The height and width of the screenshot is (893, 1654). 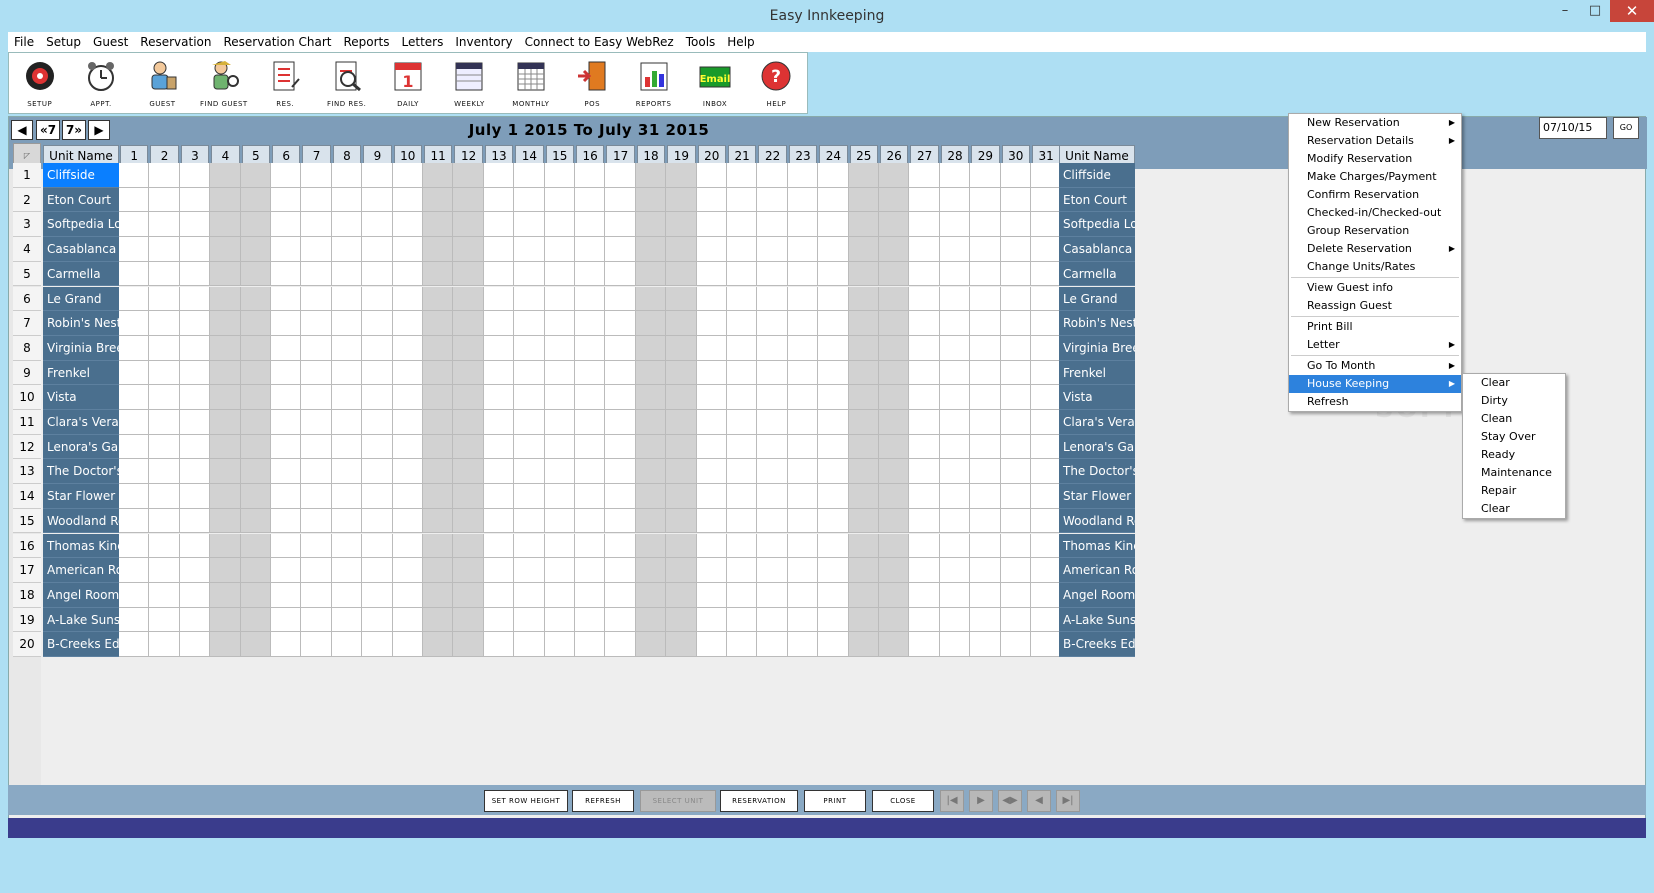 I want to click on minimize-button: –, so click(x=1565, y=11).